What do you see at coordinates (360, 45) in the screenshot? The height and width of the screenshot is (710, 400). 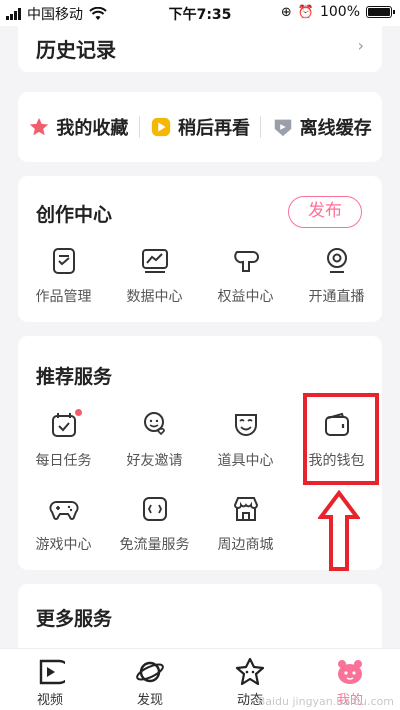 I see `chevron-right-icon: ›` at bounding box center [360, 45].